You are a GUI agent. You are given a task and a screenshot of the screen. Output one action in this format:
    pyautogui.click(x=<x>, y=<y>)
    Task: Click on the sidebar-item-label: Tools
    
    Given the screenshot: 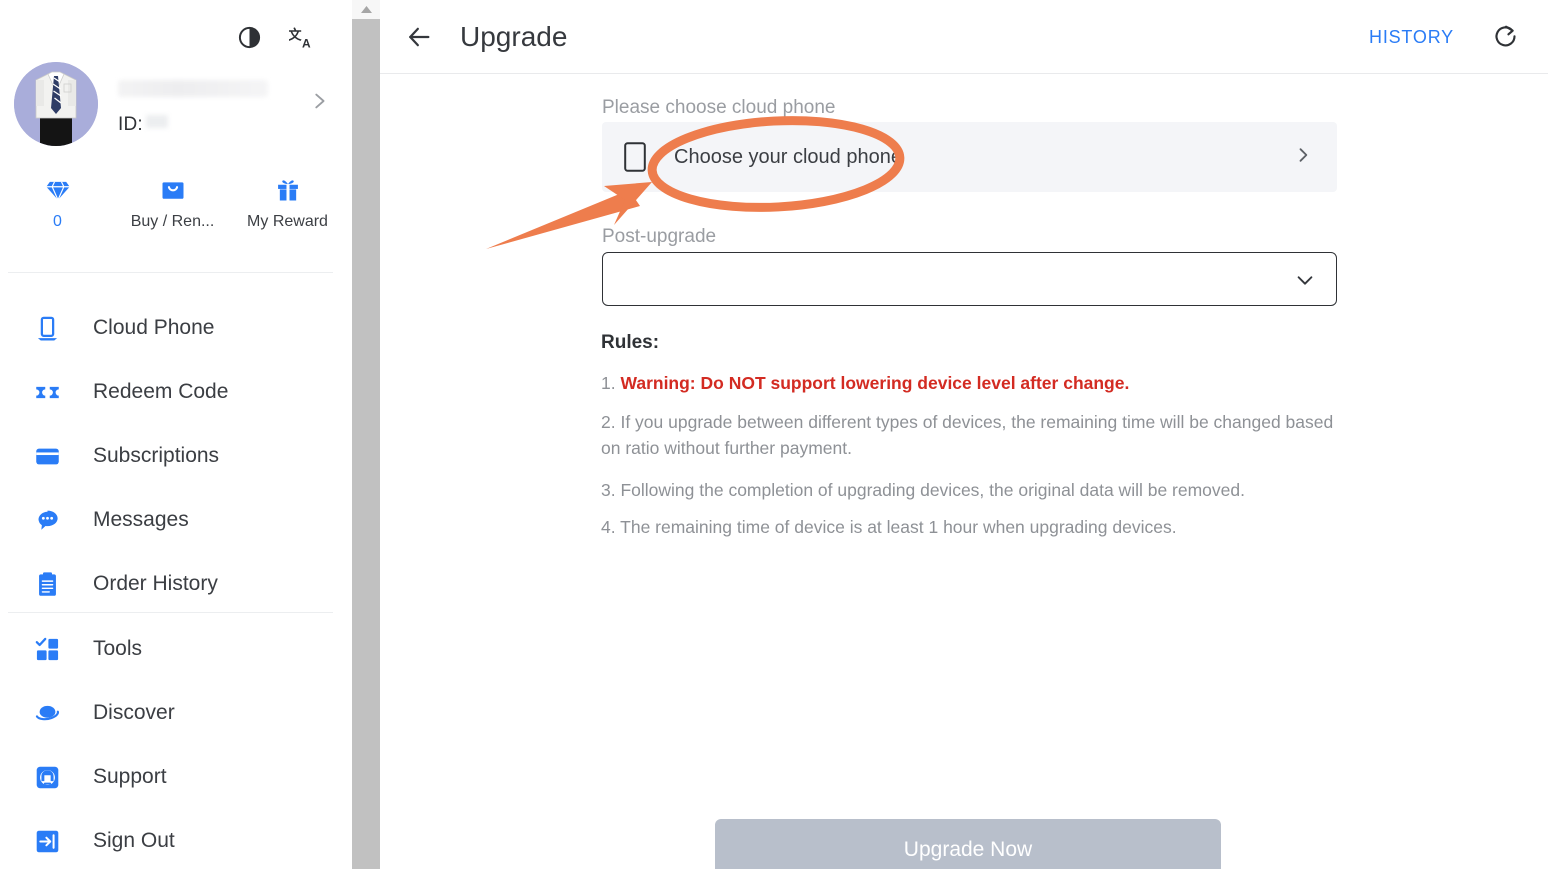 What is the action you would take?
    pyautogui.click(x=118, y=648)
    